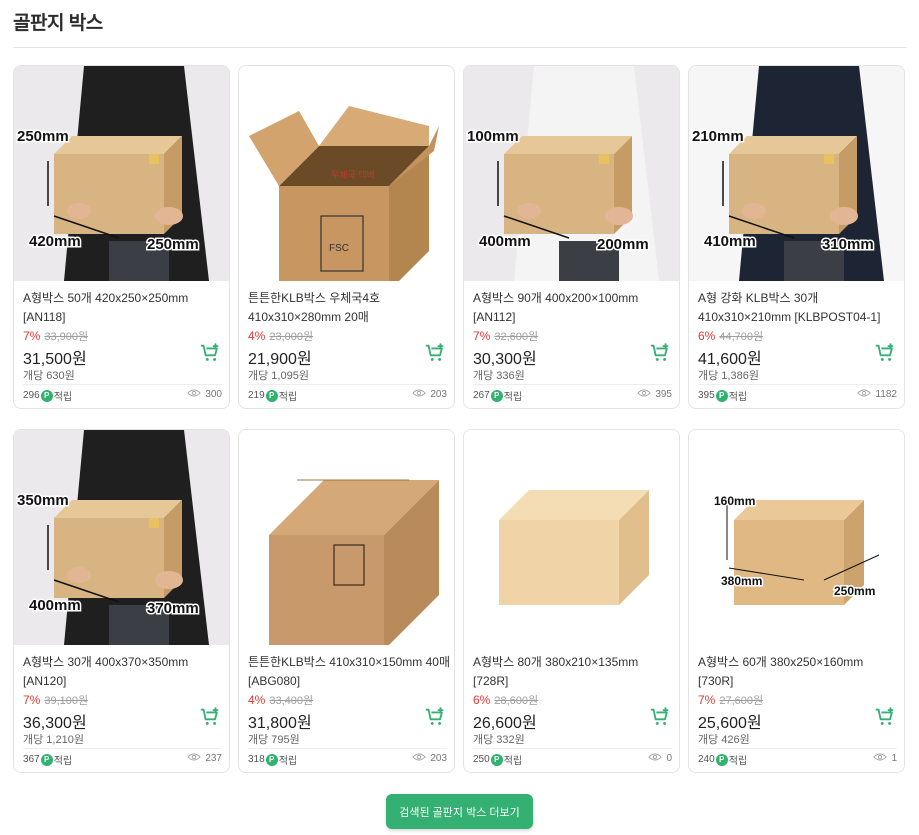  What do you see at coordinates (124, 672) in the screenshot?
I see `product-name: A형박스 30개 400x370×350mm [AN120]` at bounding box center [124, 672].